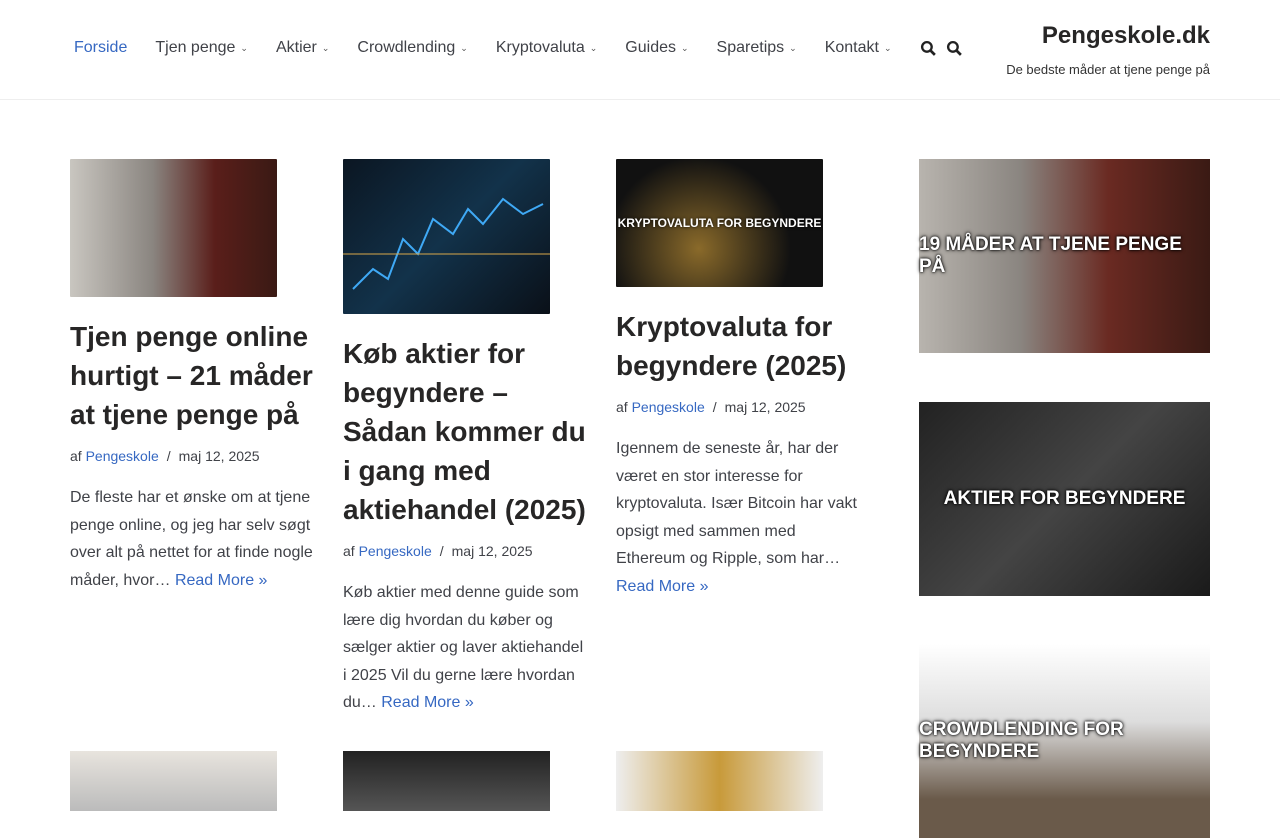  Describe the element at coordinates (406, 47) in the screenshot. I see `nav-label: Crowdlending` at that location.